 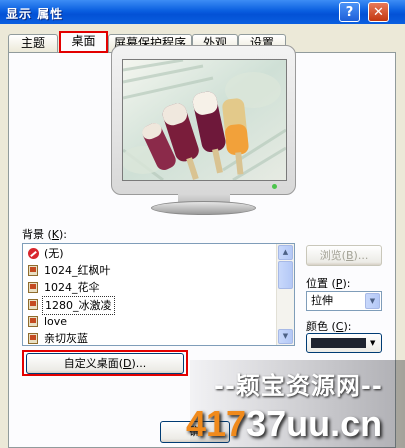 What do you see at coordinates (329, 326) in the screenshot?
I see `color-label: 颜色 (C):` at bounding box center [329, 326].